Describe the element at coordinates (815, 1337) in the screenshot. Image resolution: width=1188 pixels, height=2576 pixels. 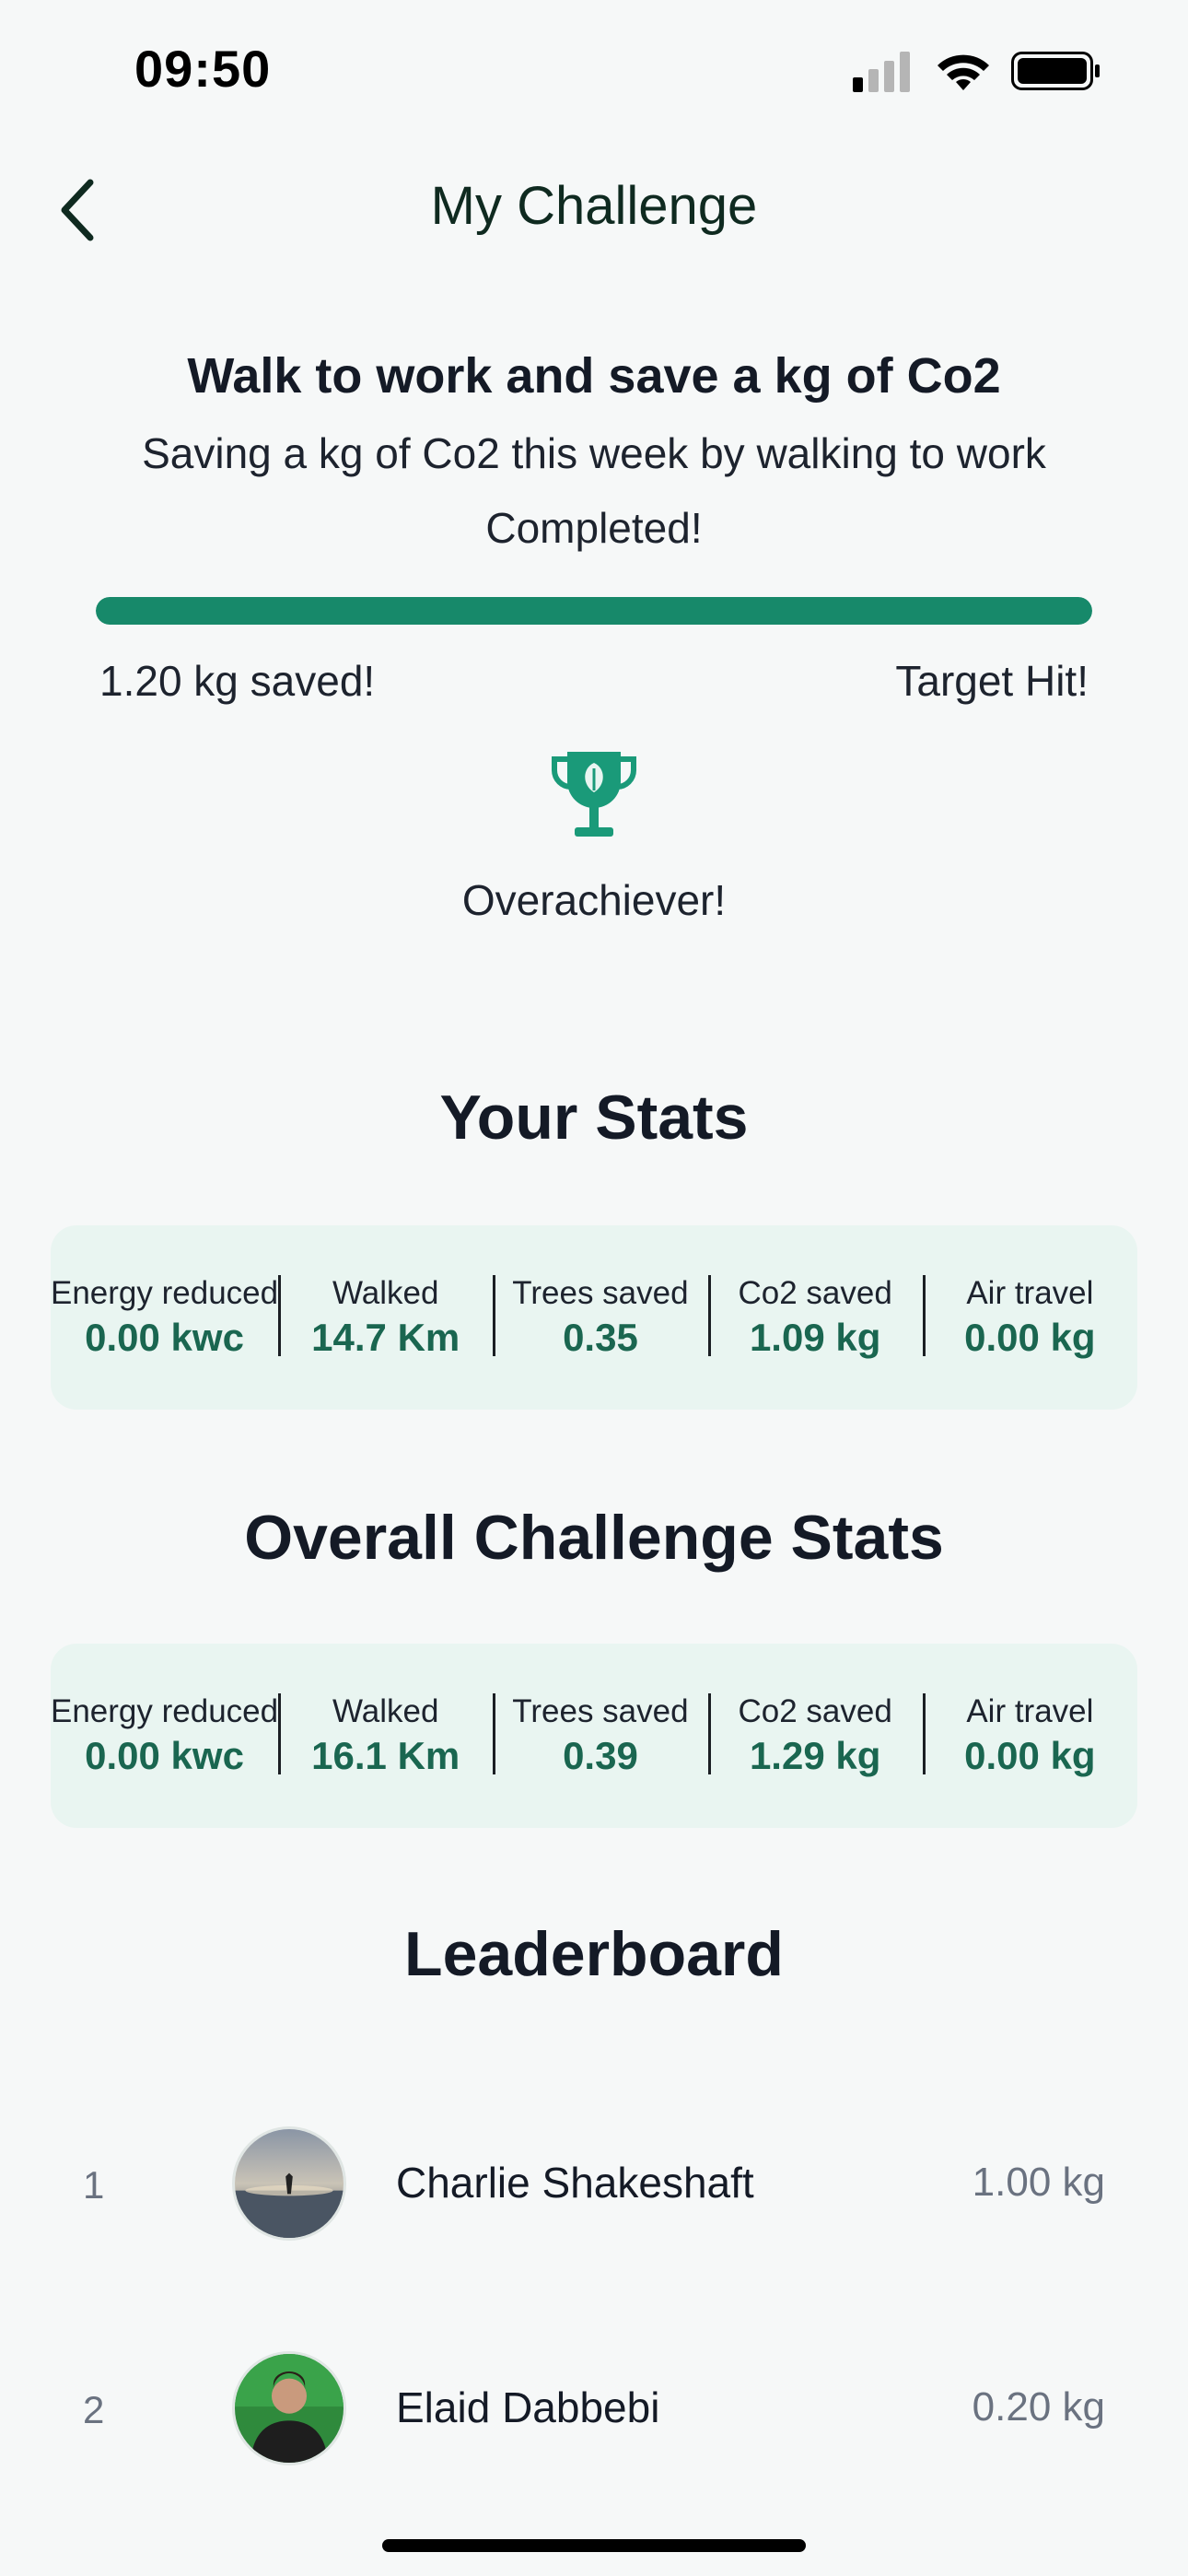
I see `stat-value: 1.09 kg` at that location.